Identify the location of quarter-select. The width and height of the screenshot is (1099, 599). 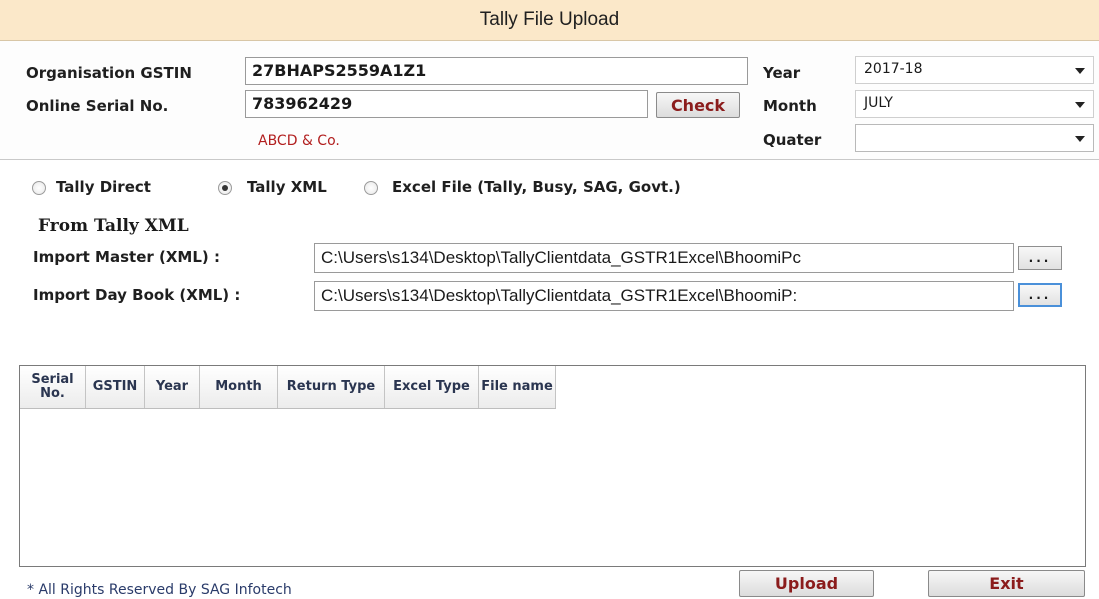
(974, 138).